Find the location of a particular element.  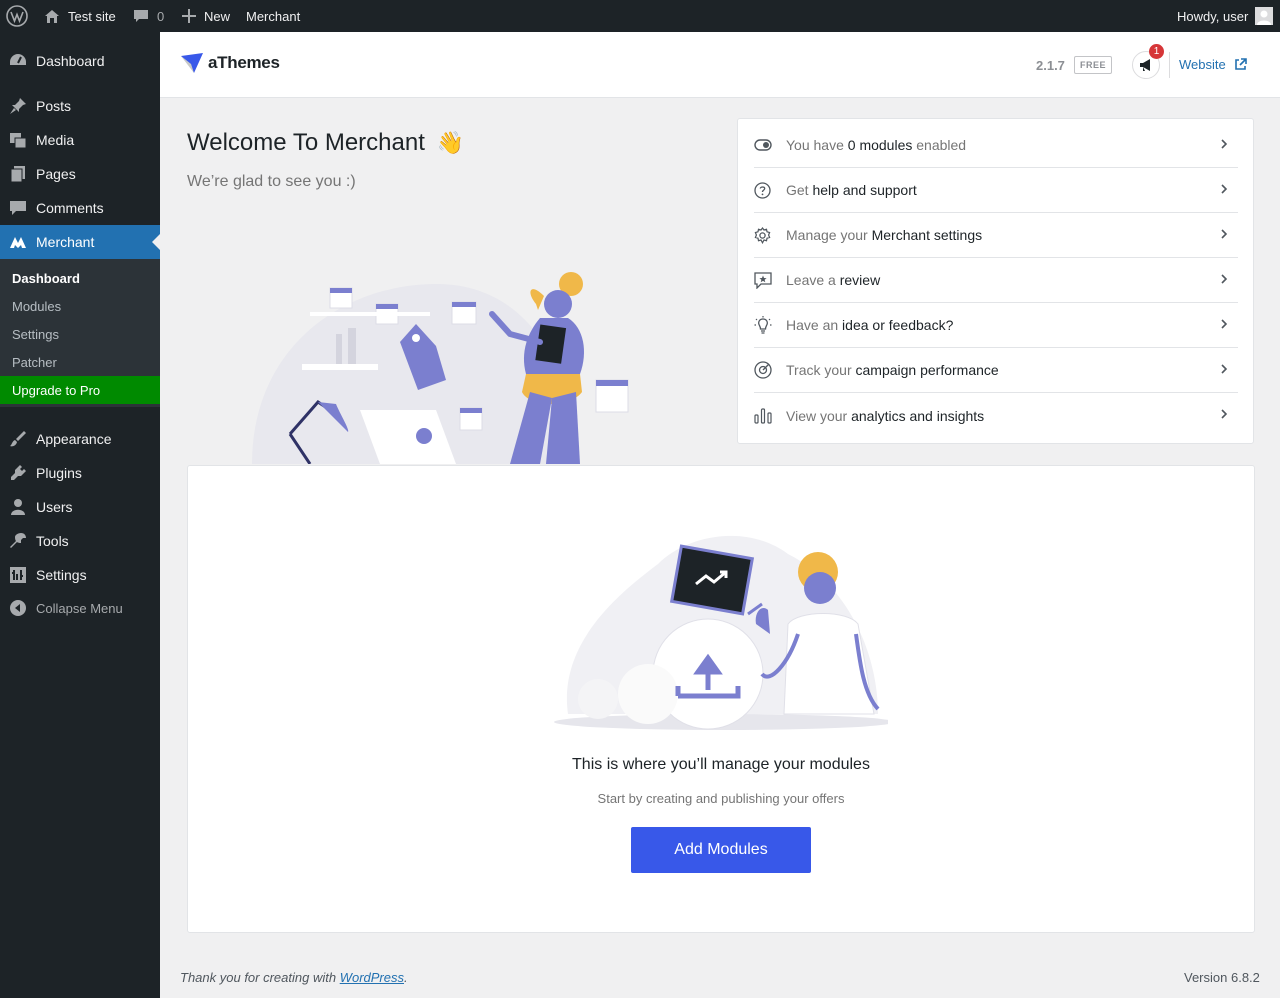

sidebar-item-tools: Tools is located at coordinates (80, 541).